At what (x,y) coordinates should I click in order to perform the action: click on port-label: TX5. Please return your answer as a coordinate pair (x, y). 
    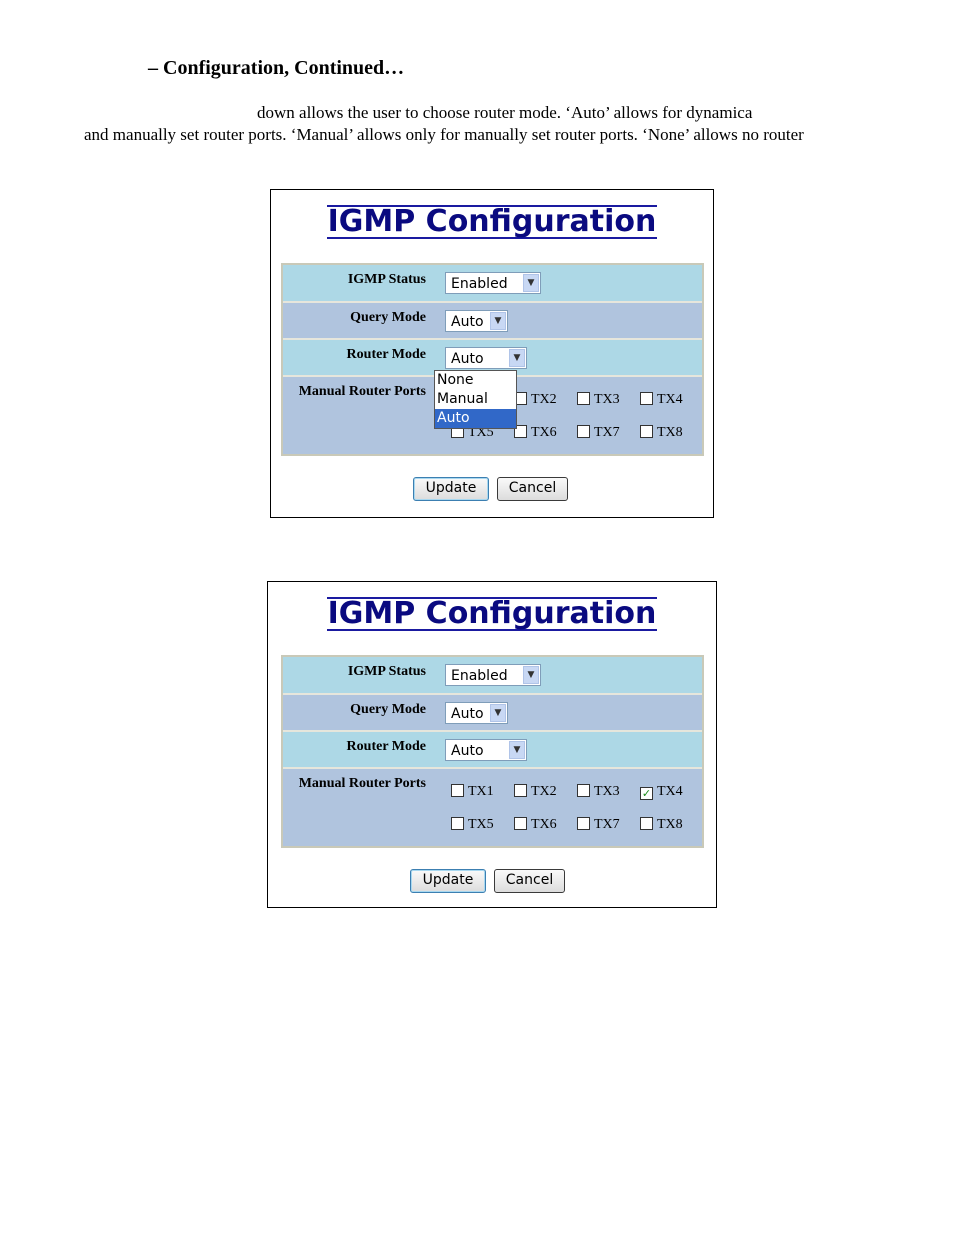
    Looking at the image, I should click on (481, 824).